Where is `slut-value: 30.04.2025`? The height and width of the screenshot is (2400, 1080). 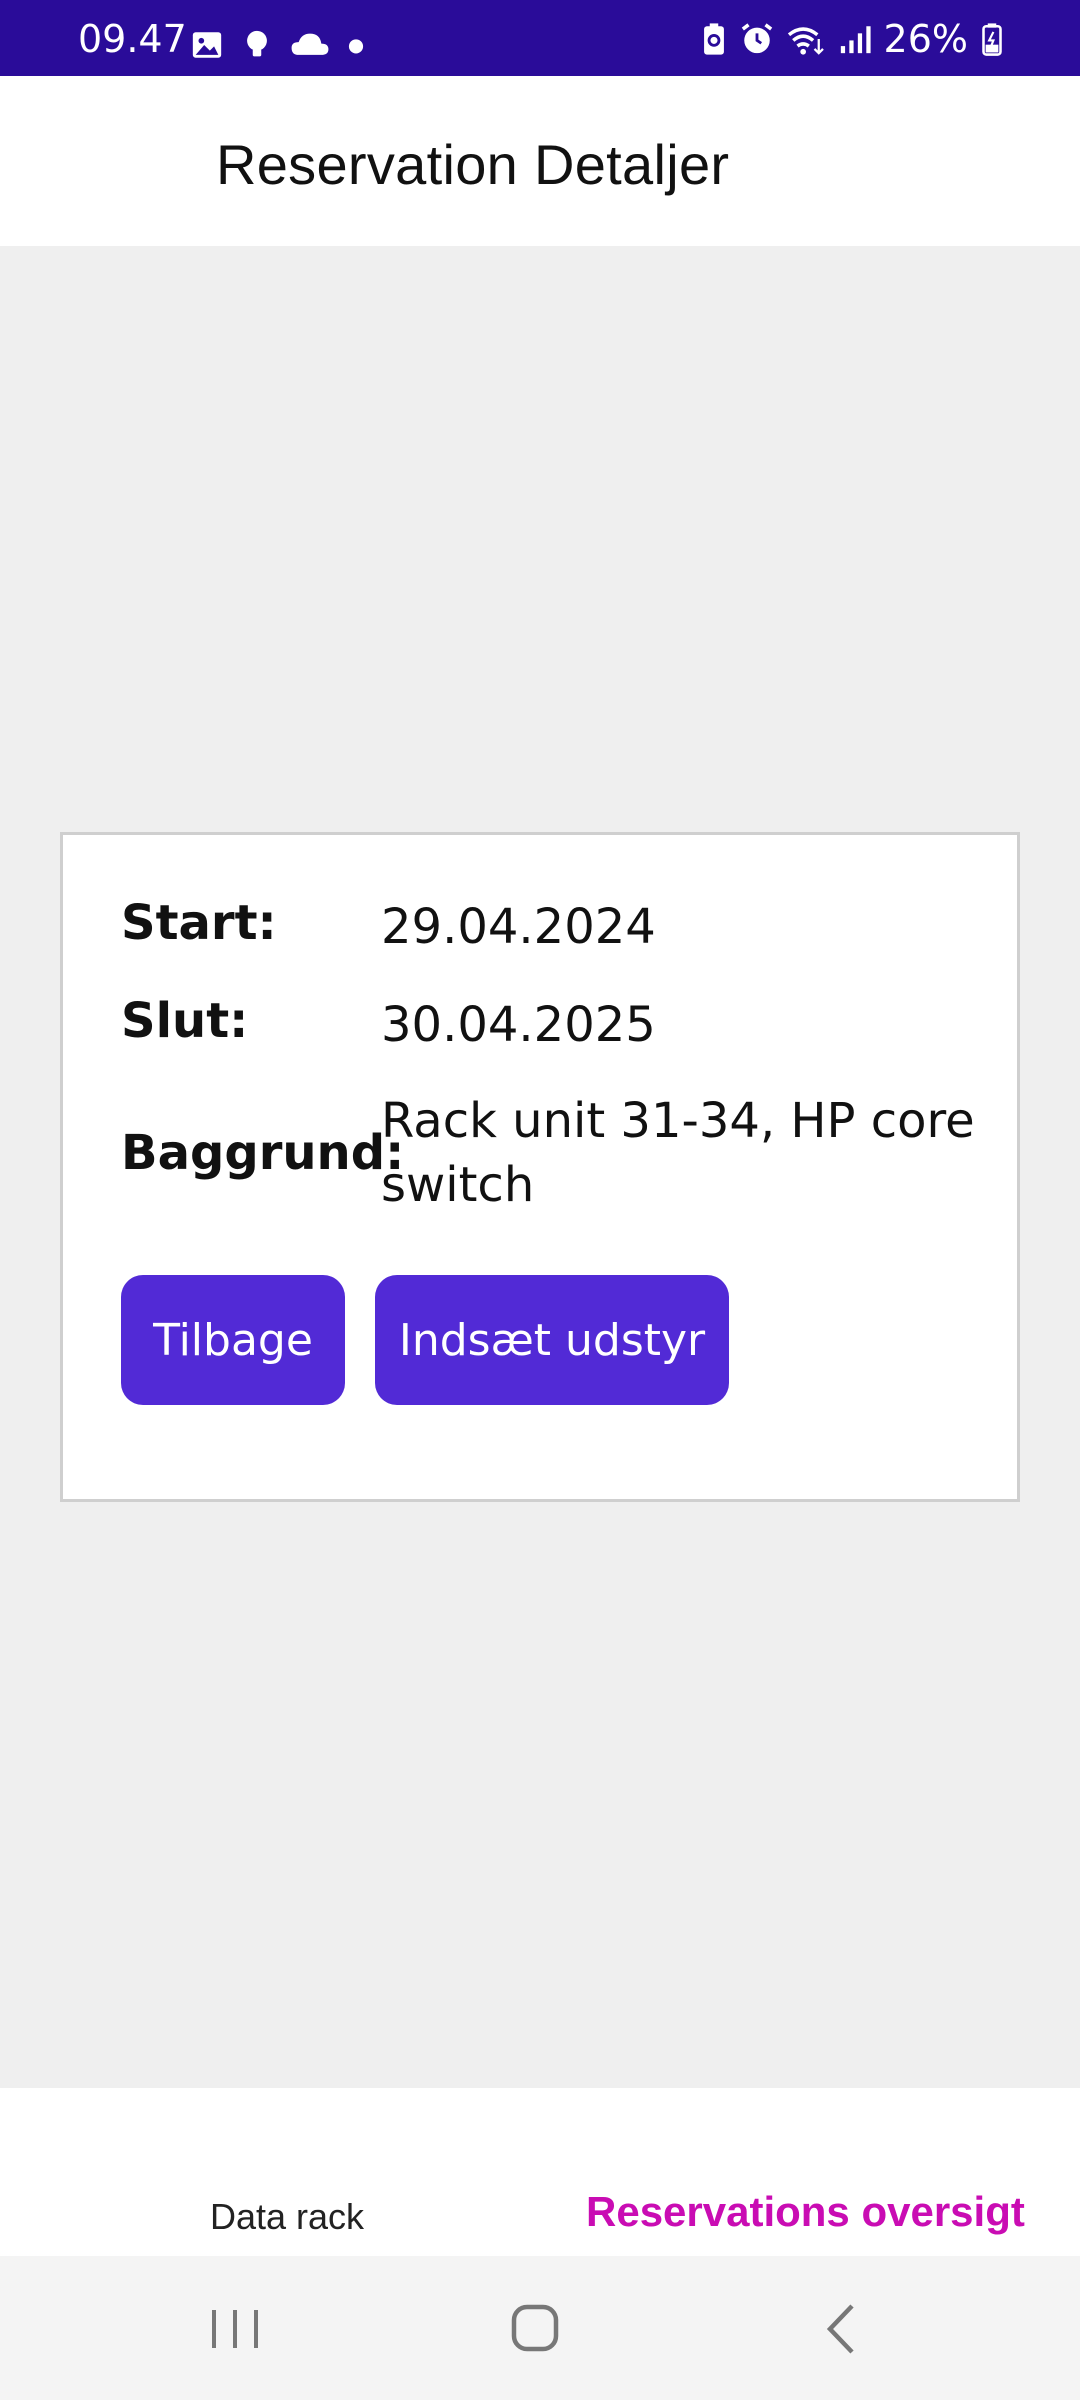
slut-value: 30.04.2025 is located at coordinates (518, 1025).